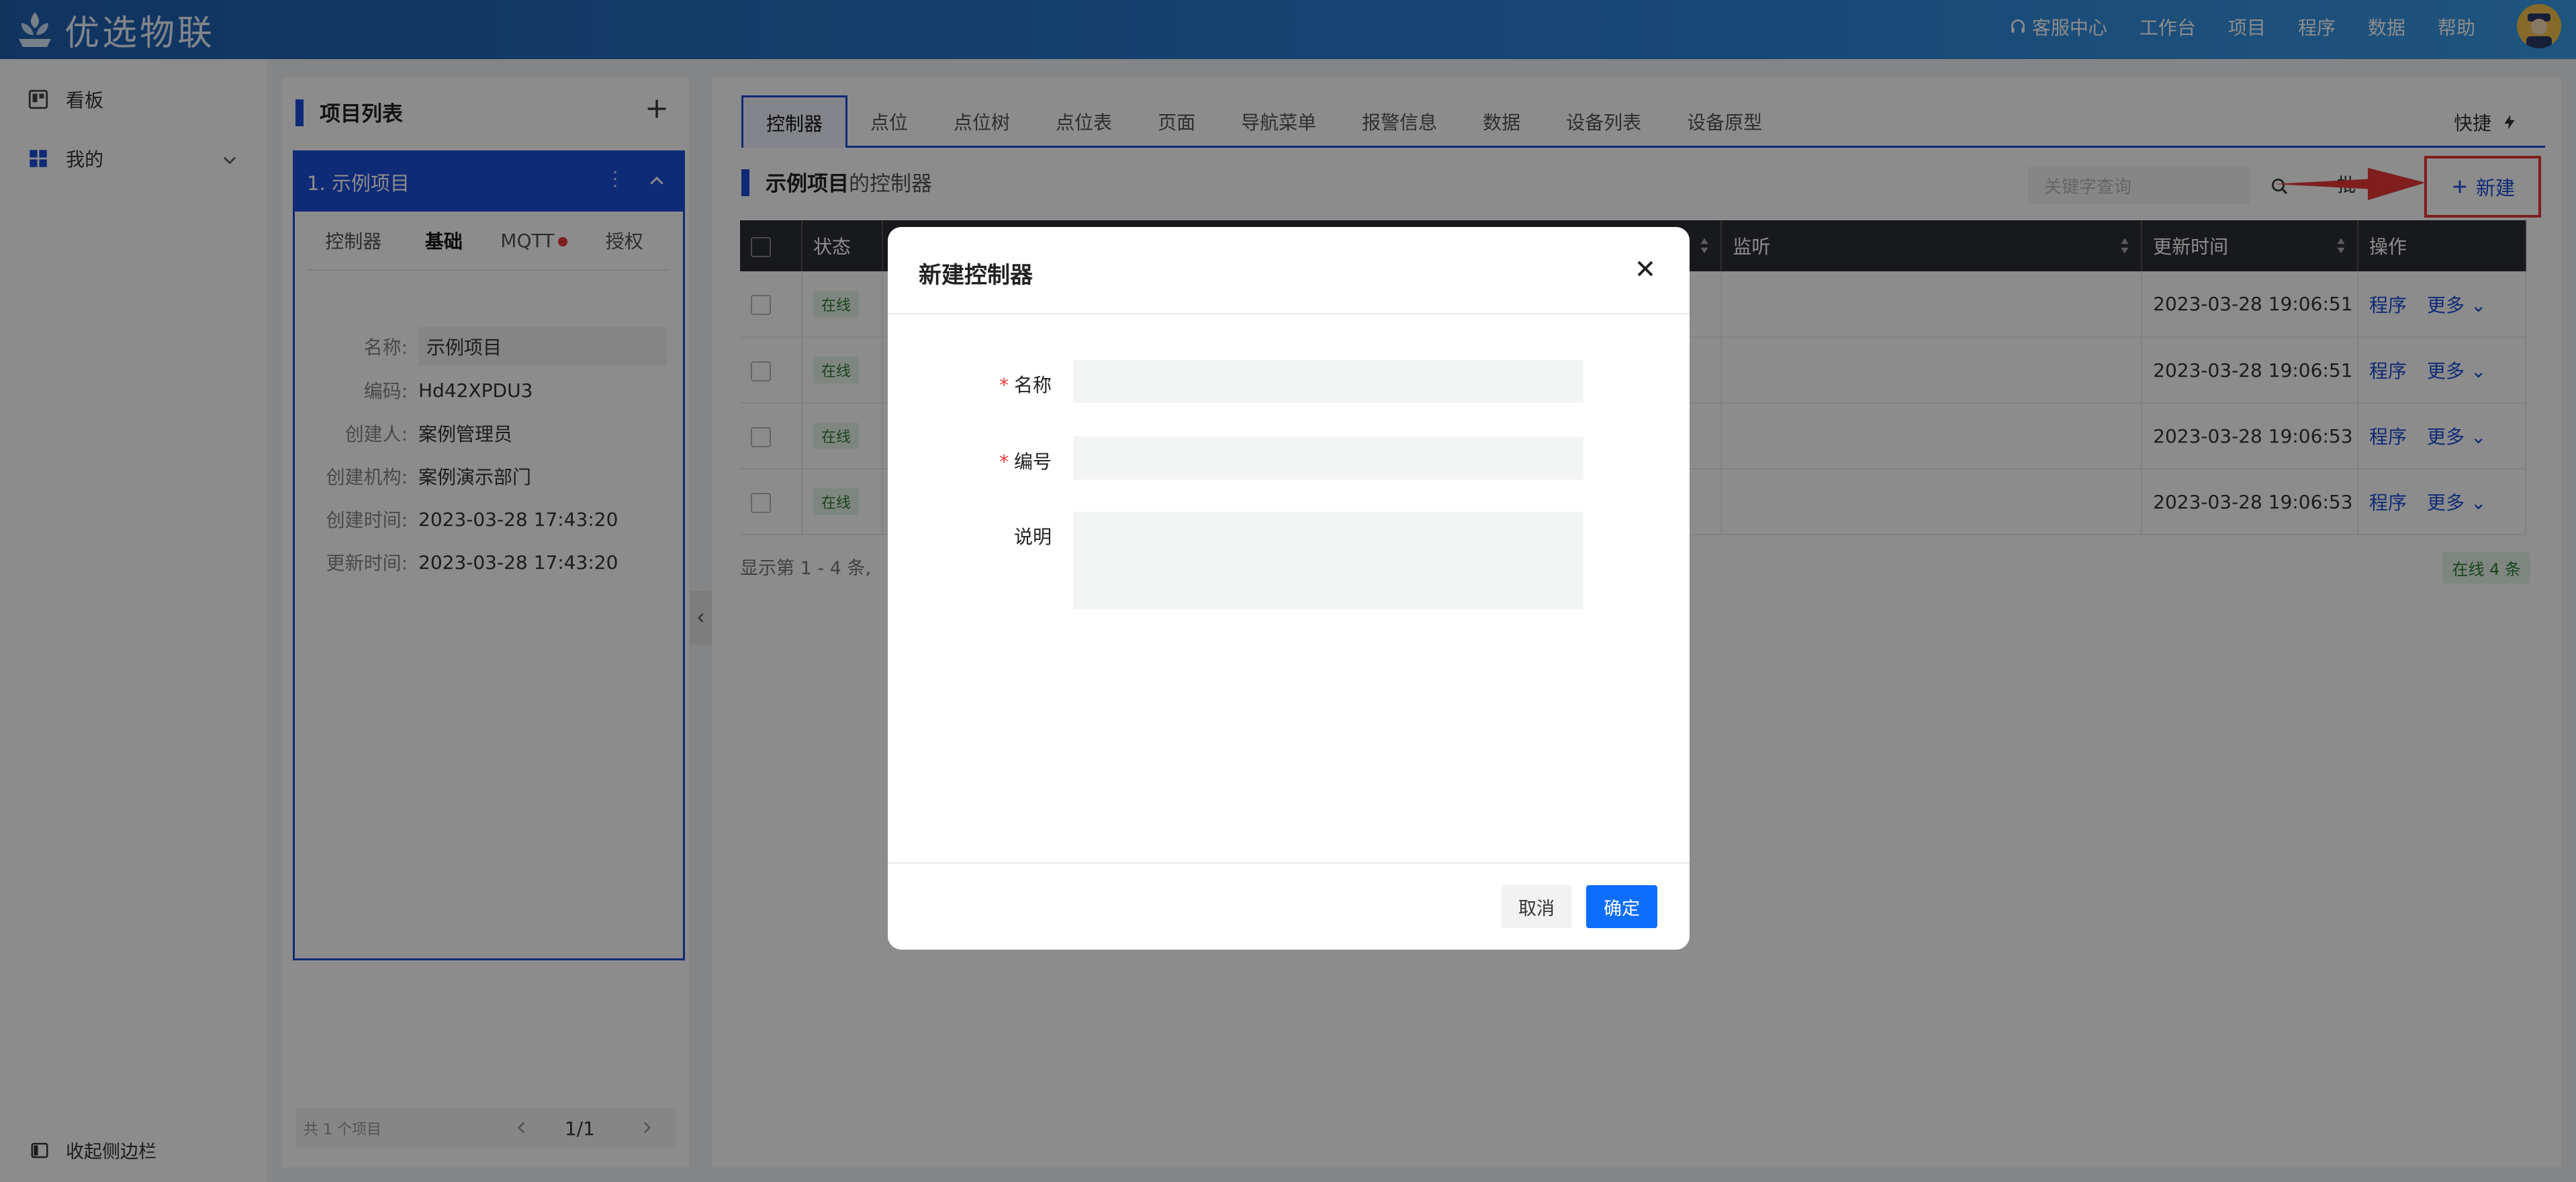 This screenshot has width=2576, height=1182. Describe the element at coordinates (970, 379) in the screenshot. I see `name-field-label: * 名称` at that location.